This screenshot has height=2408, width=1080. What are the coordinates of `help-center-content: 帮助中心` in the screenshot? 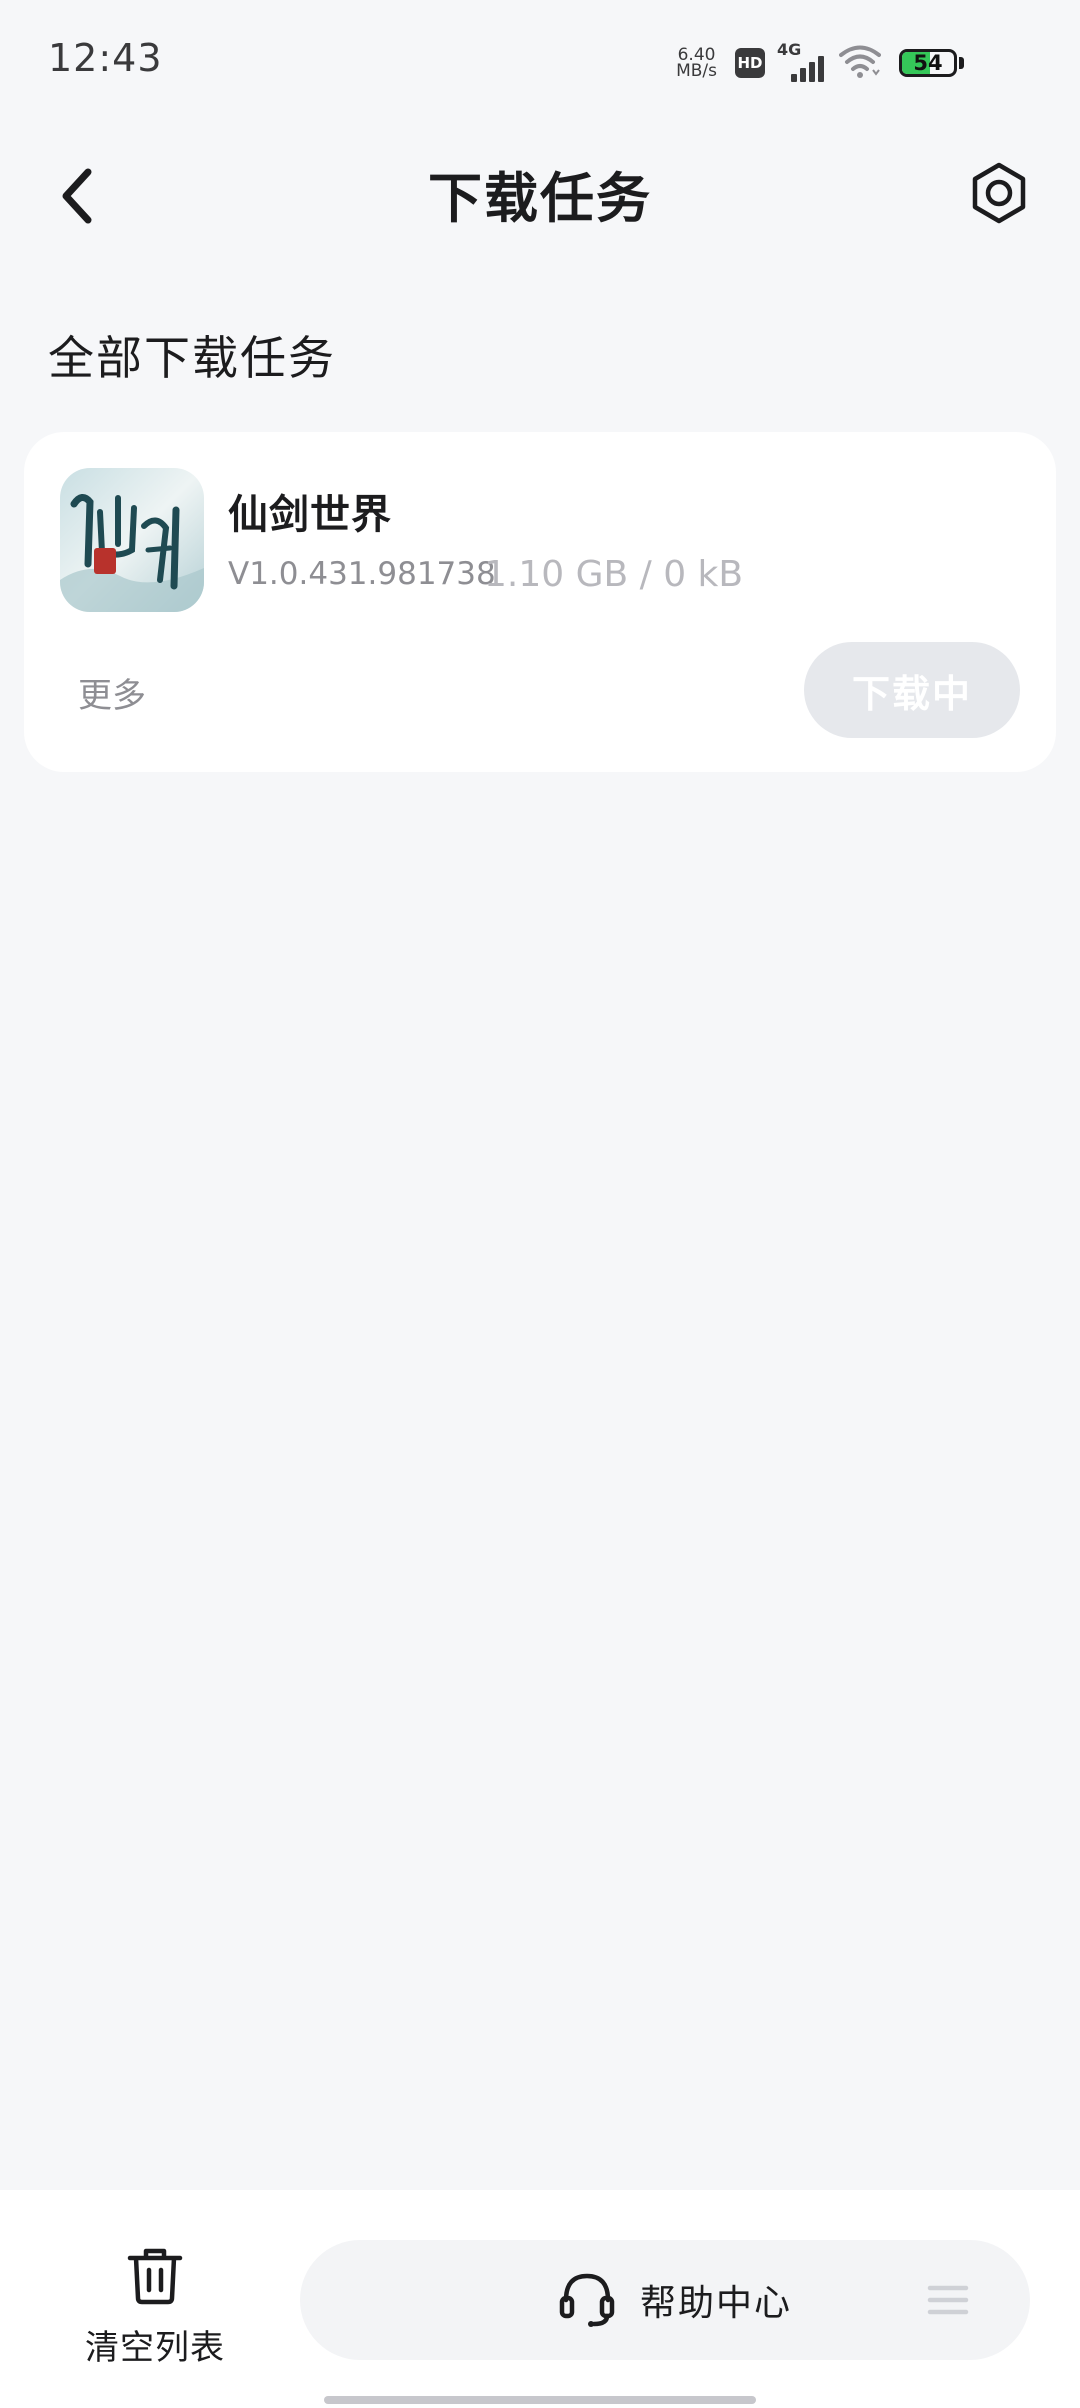 It's located at (675, 2300).